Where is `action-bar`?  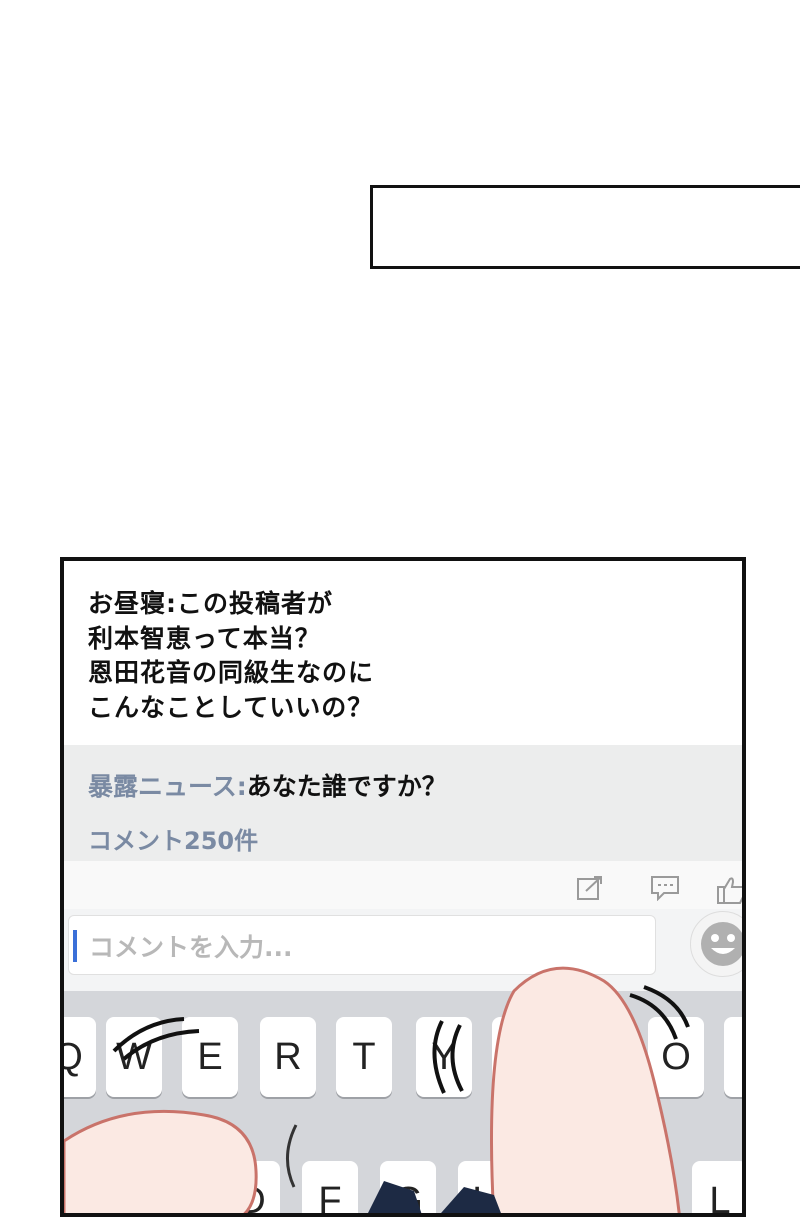
action-bar is located at coordinates (403, 888).